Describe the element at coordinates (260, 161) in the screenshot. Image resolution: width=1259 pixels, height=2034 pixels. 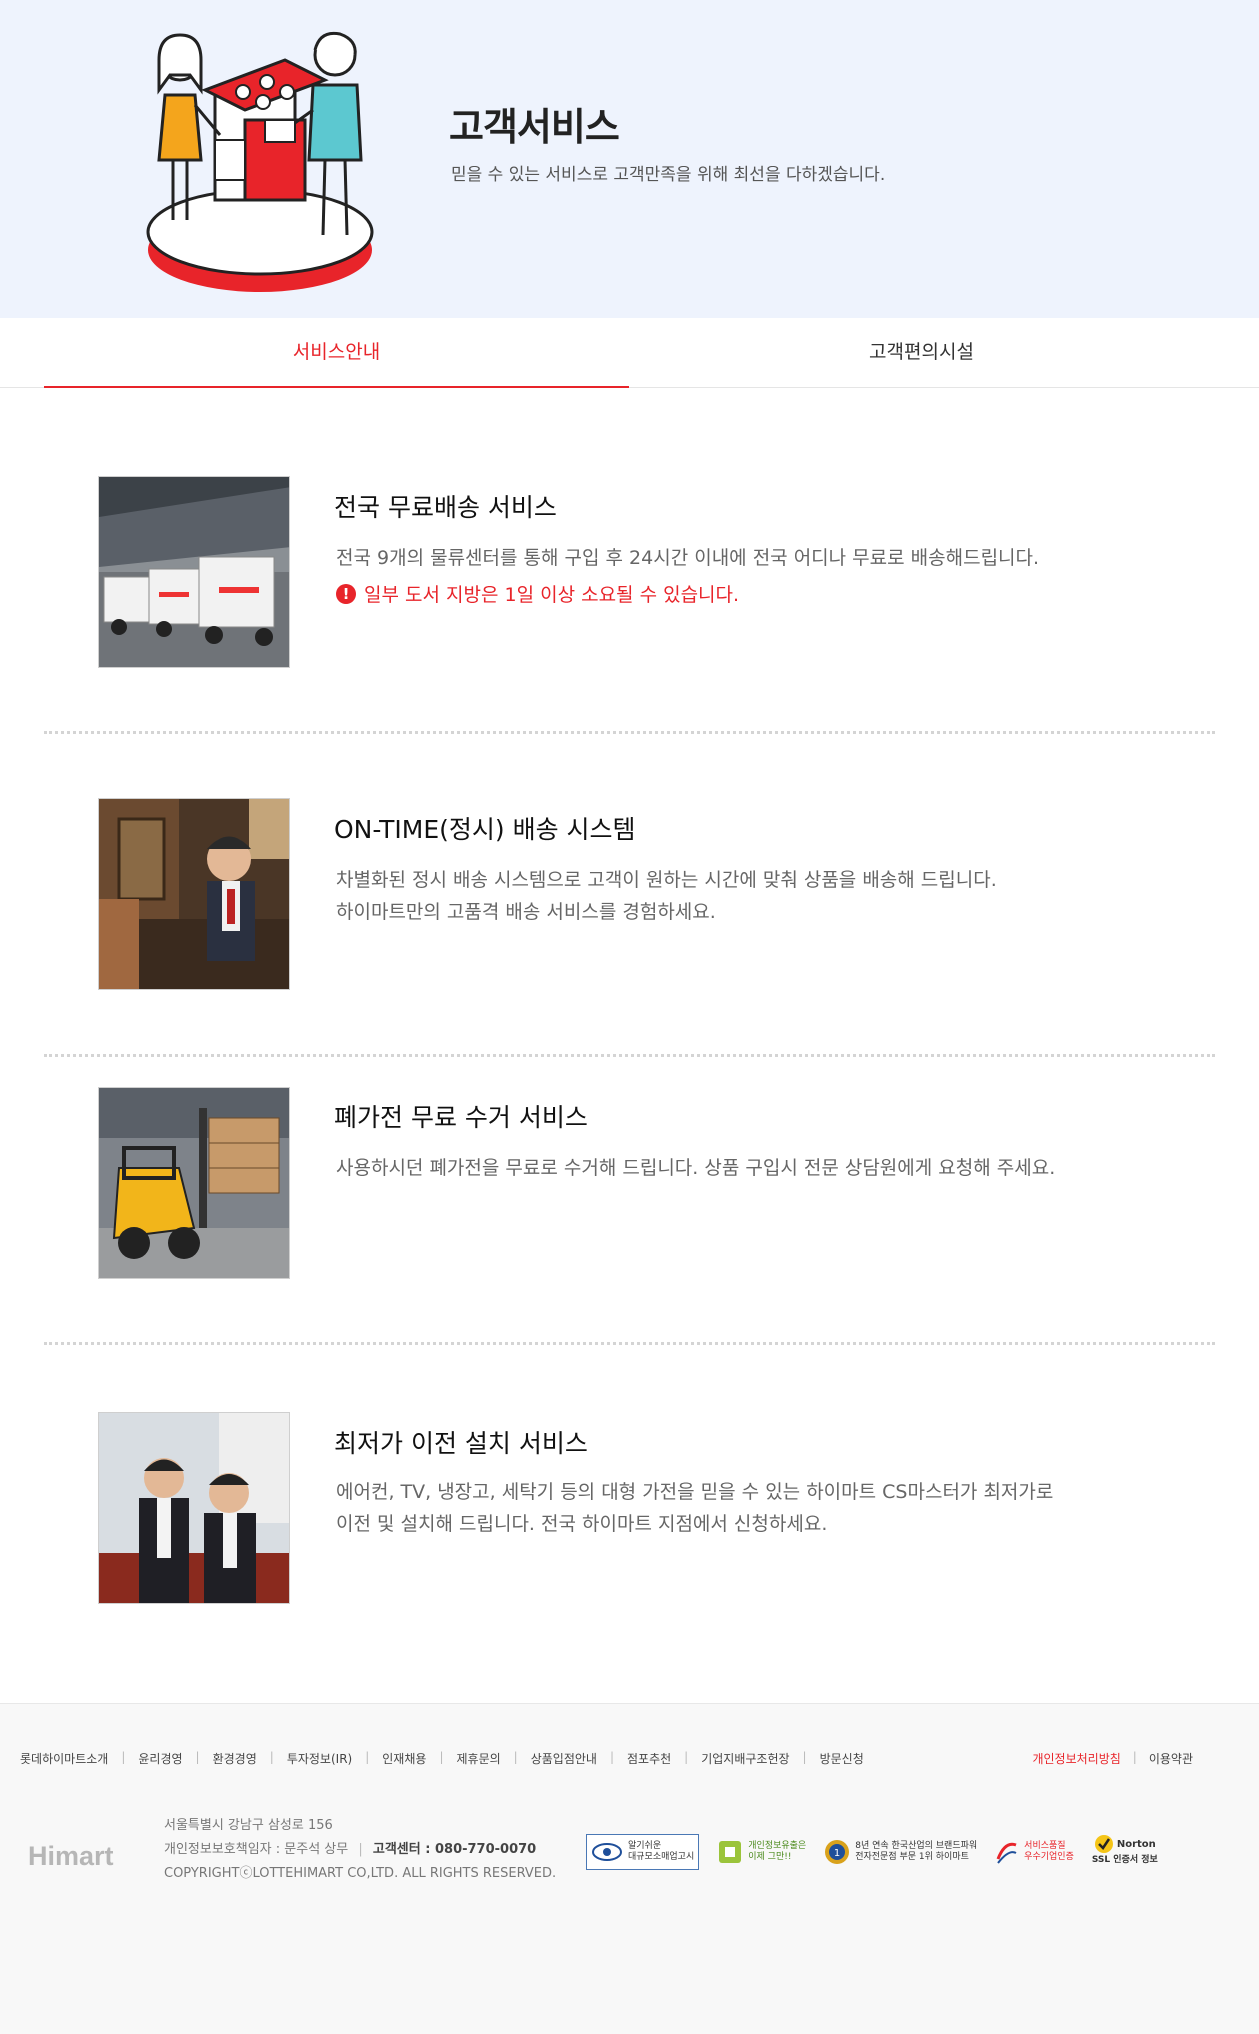
I see `customer-service-illustration` at that location.